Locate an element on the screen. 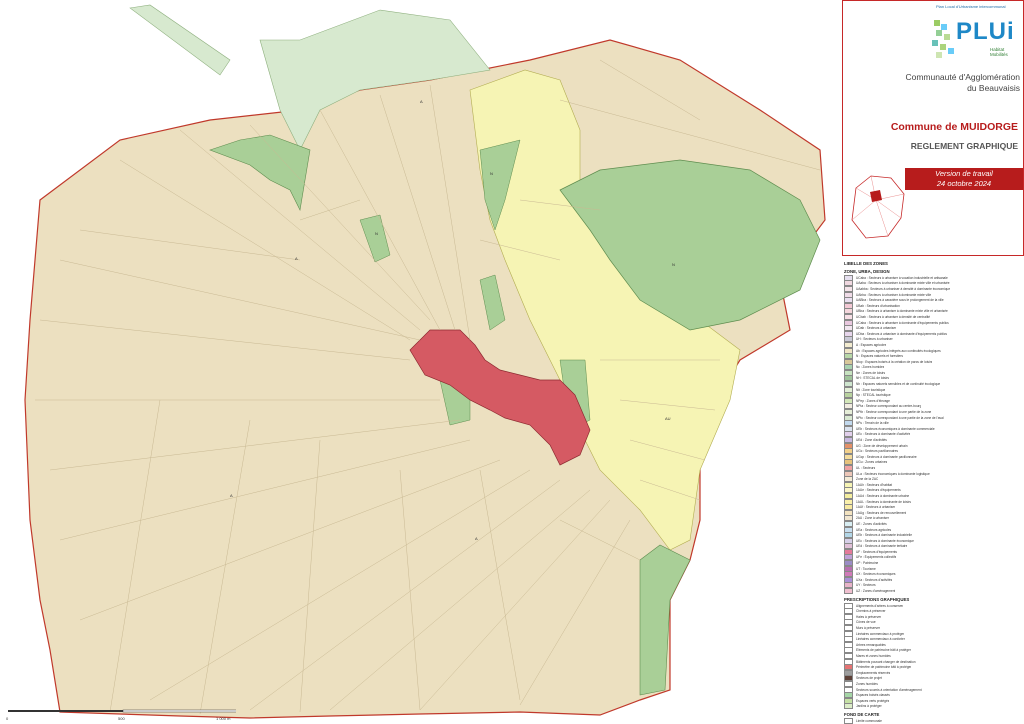 The image size is (1024, 724). legend-label: 2AU : Zone à urbaniser is located at coordinates (872, 518).